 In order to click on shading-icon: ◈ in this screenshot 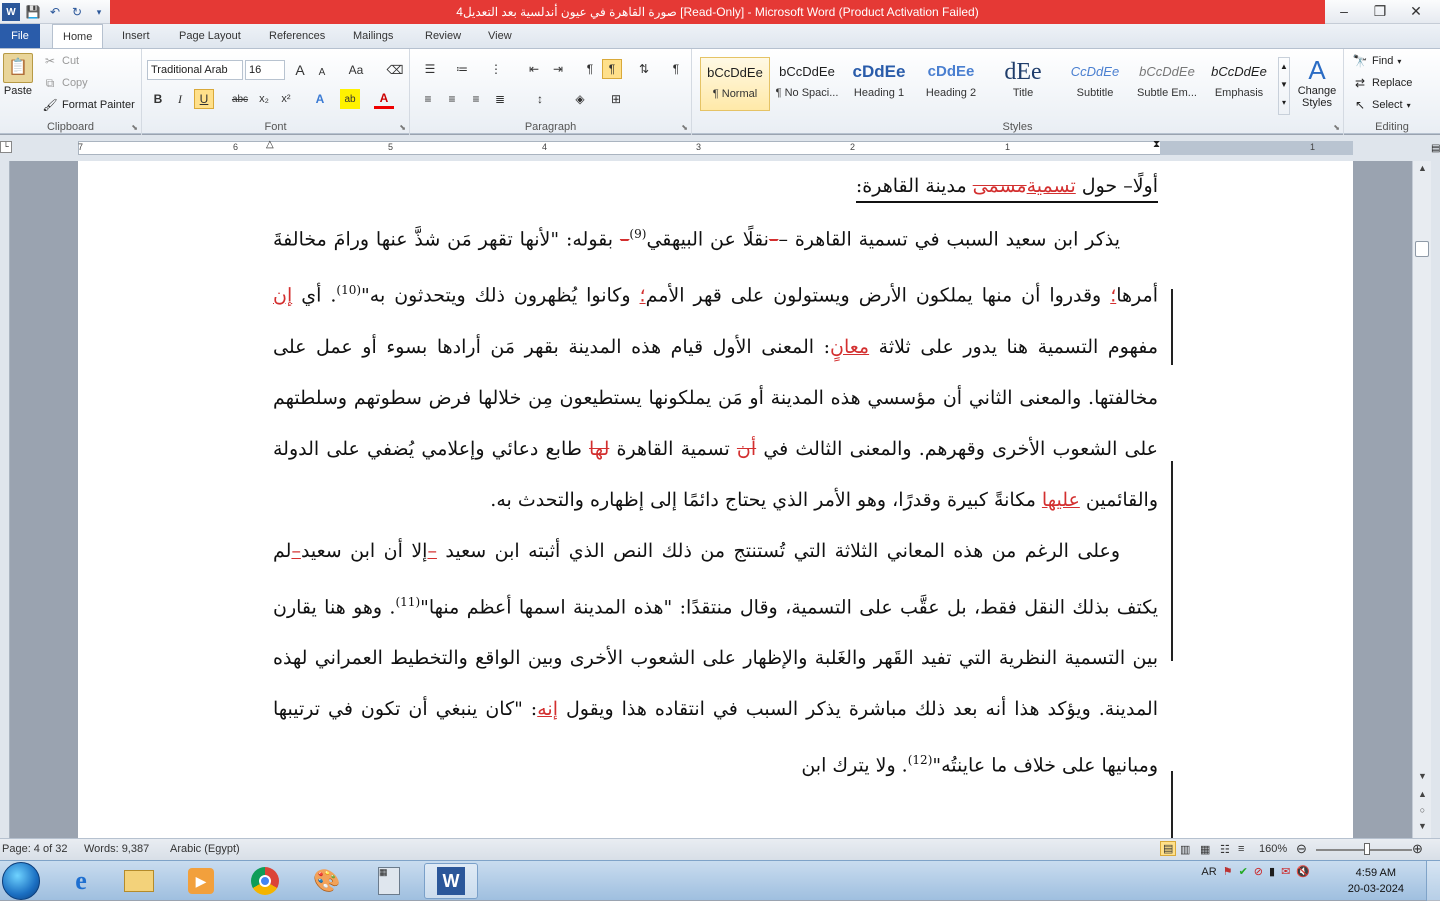, I will do `click(580, 99)`.